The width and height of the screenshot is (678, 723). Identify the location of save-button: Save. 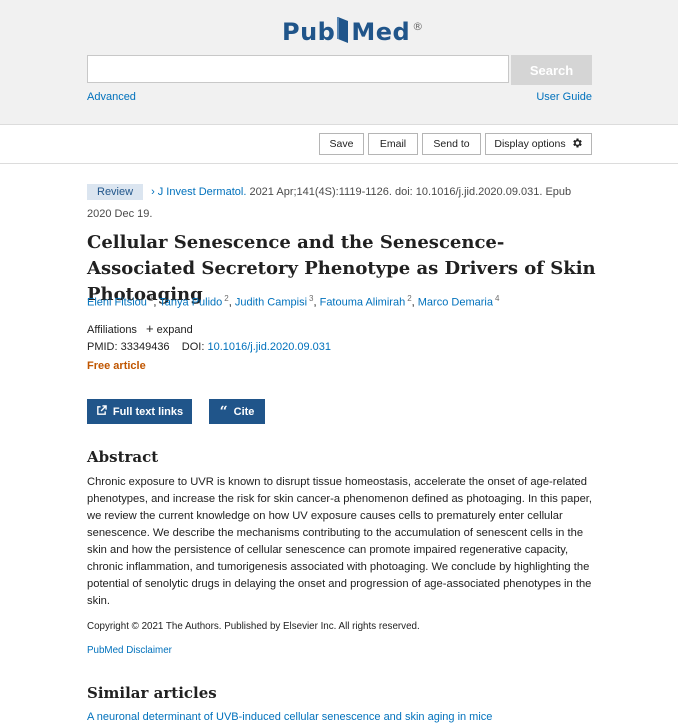
(341, 144).